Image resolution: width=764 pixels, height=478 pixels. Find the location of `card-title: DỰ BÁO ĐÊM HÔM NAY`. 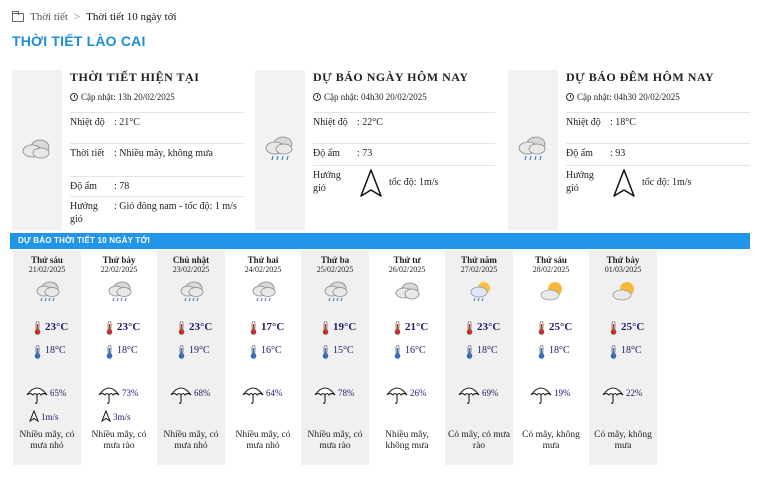

card-title: DỰ BÁO ĐÊM HÔM NAY is located at coordinates (640, 77).